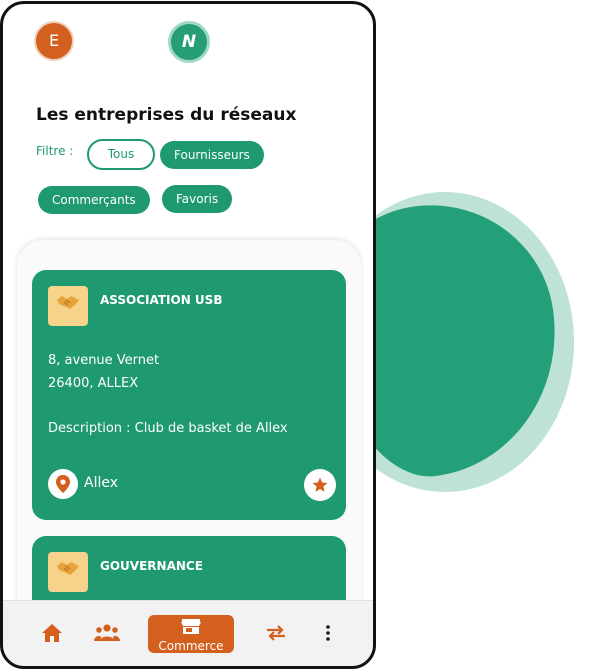  Describe the element at coordinates (121, 154) in the screenshot. I see `filter-chip-tous: Tous` at that location.